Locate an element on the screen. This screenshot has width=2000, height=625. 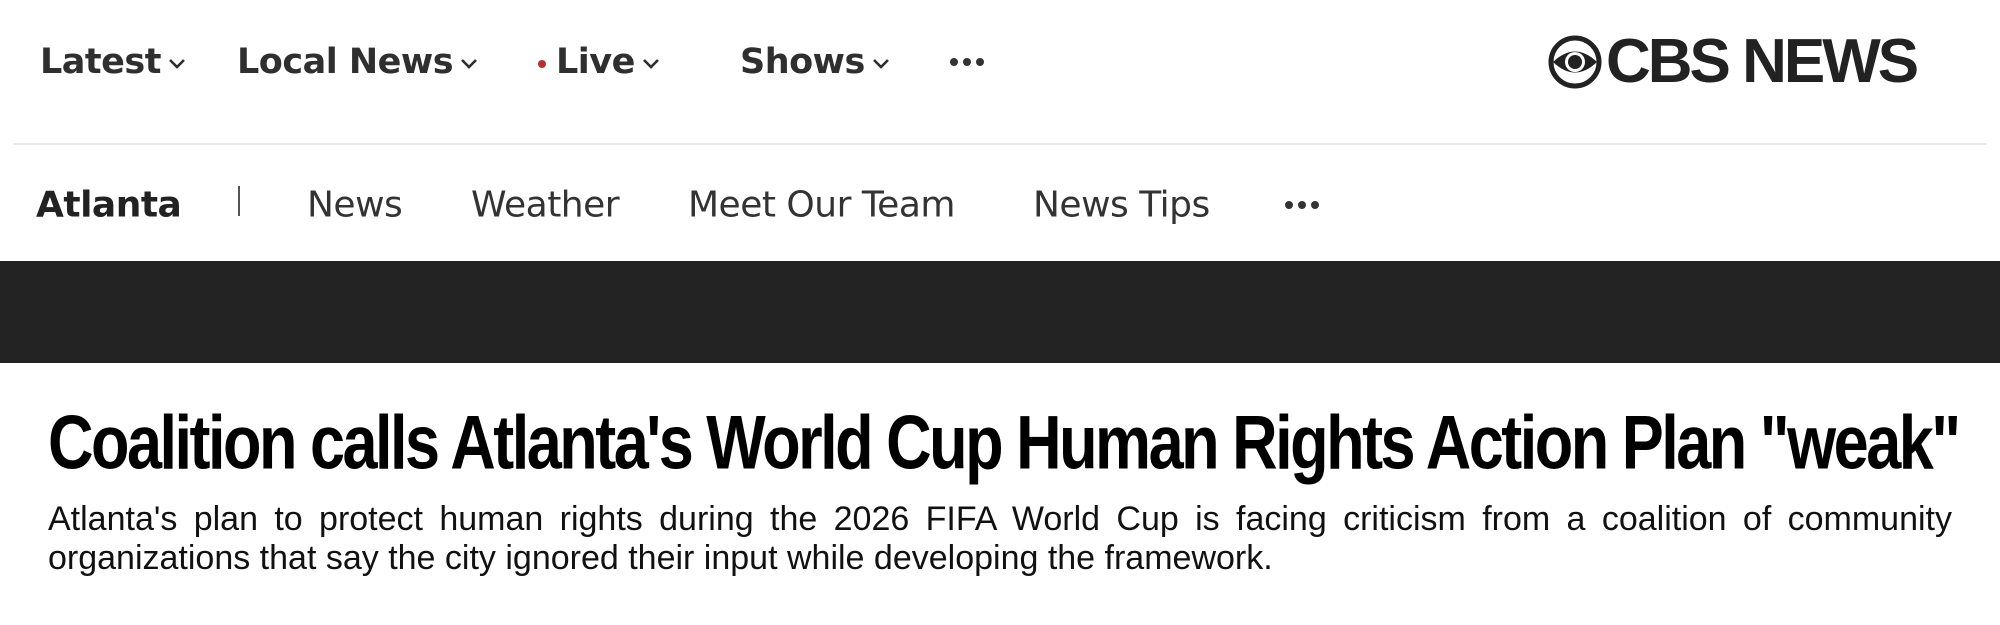
logo-wordmark: CBS NEWS is located at coordinates (1762, 61).